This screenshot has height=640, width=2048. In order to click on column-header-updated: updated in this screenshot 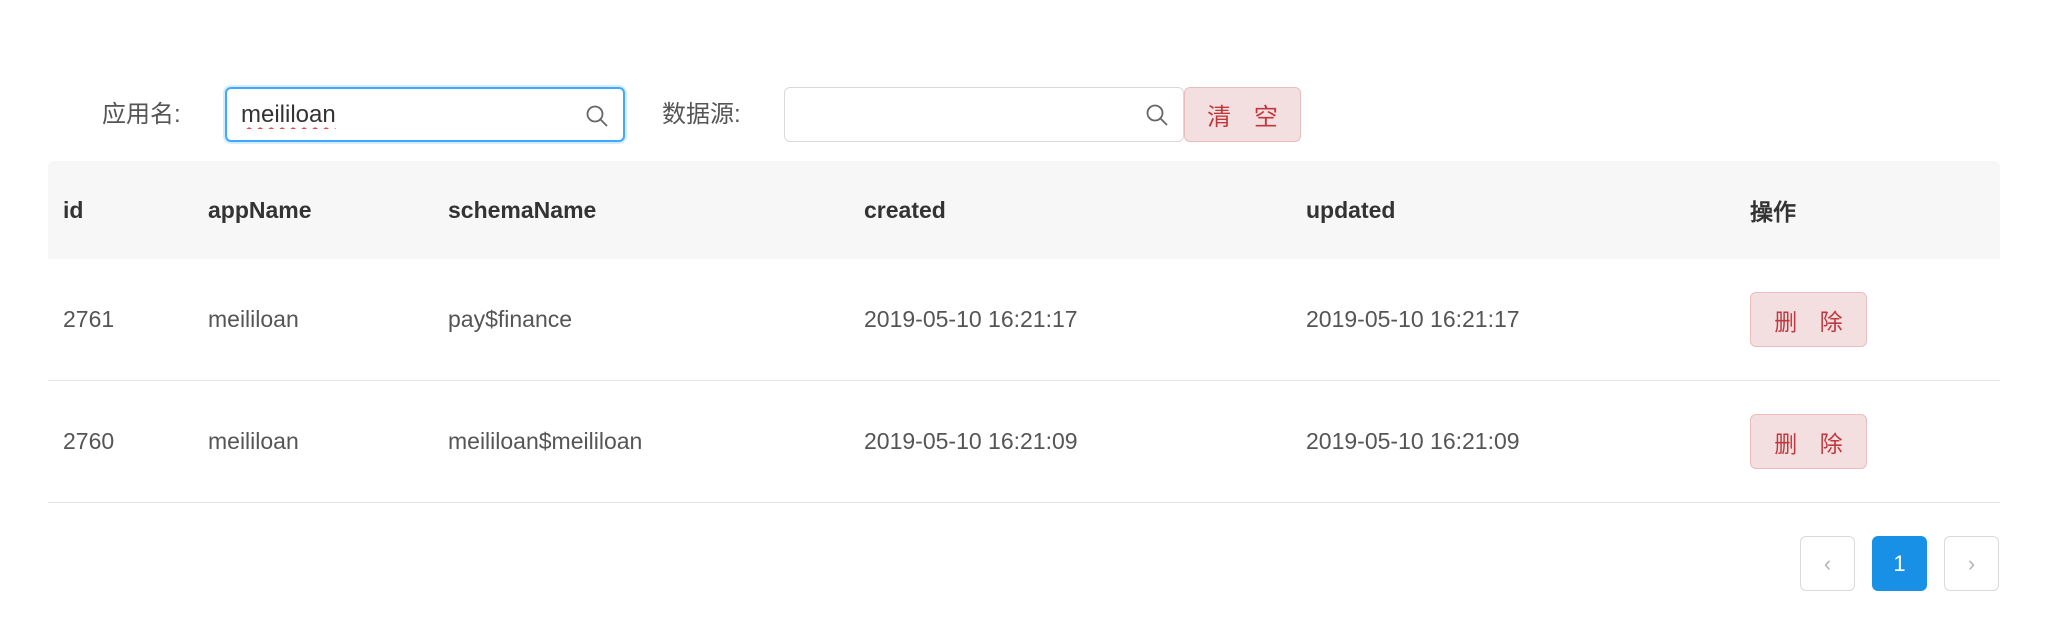, I will do `click(1351, 209)`.